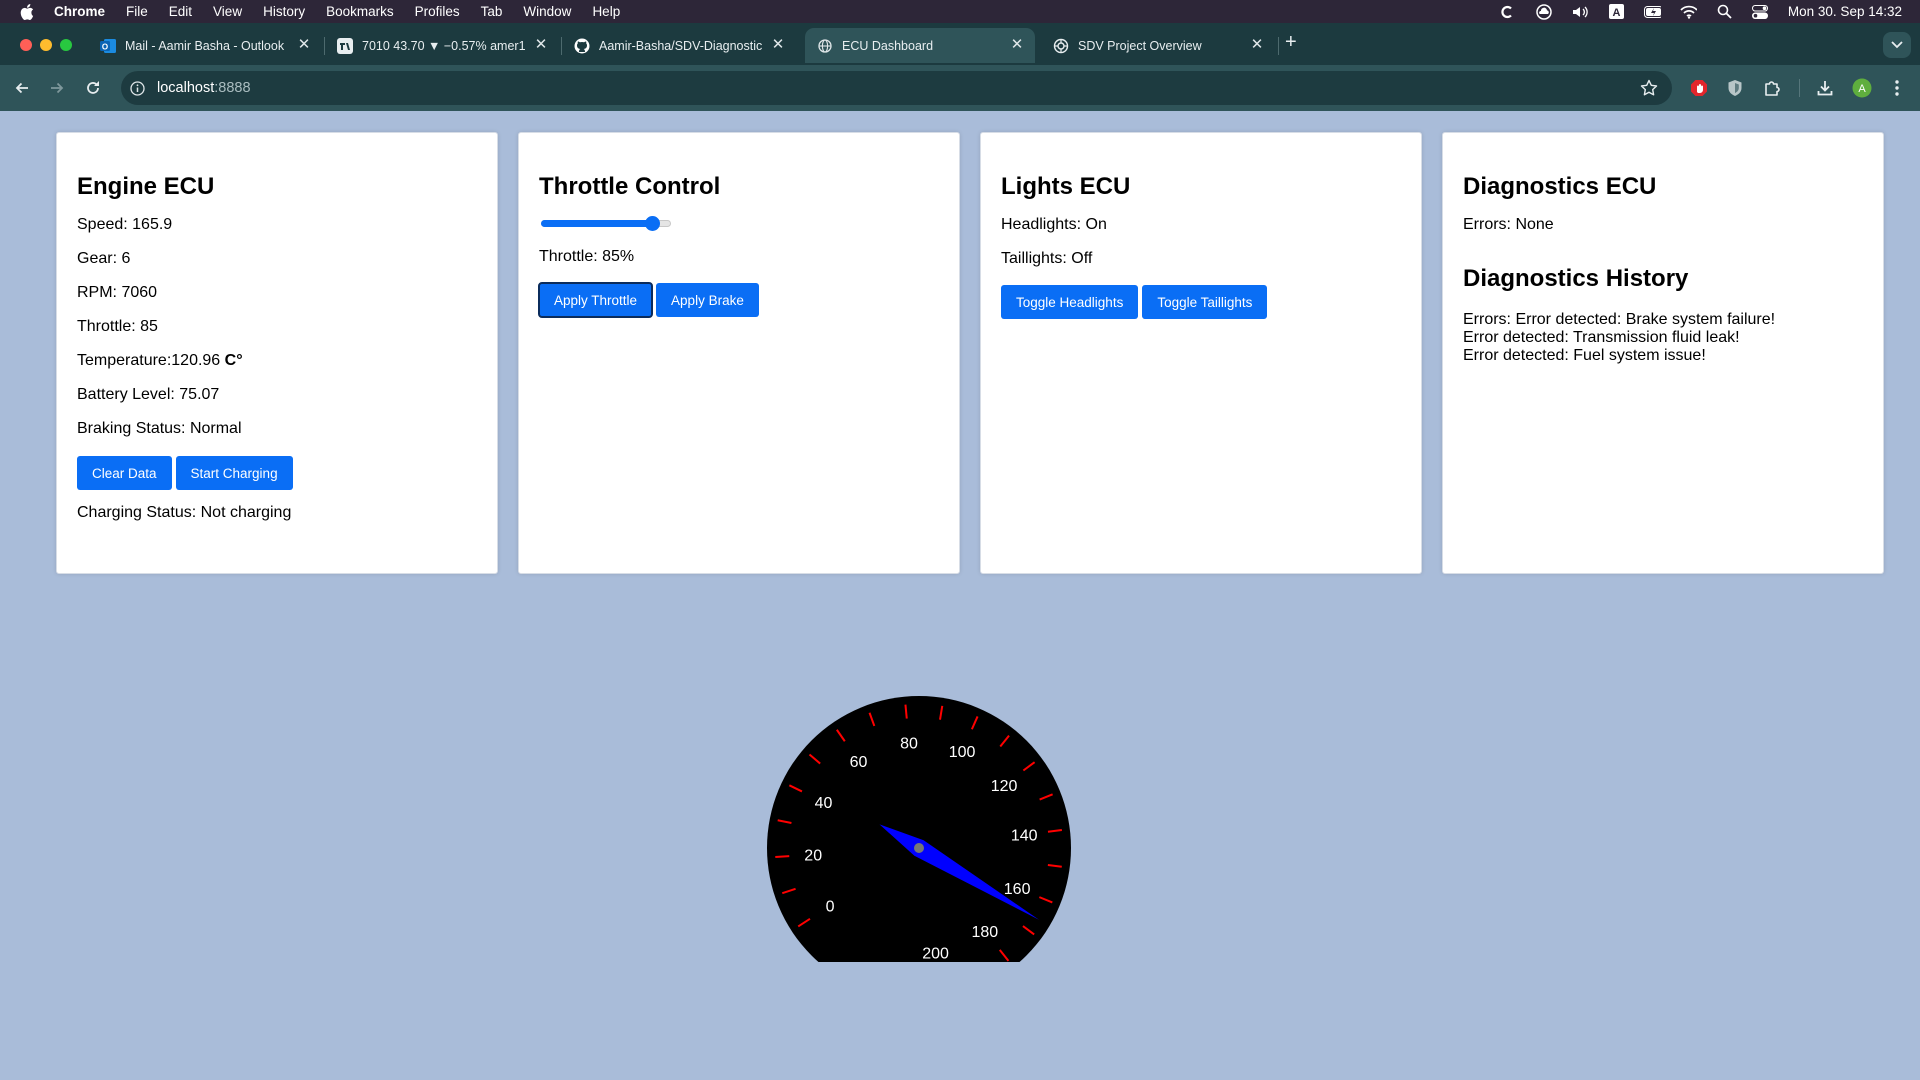  I want to click on history-entry: Error detected: Transmission fluid leak!, so click(1601, 337).